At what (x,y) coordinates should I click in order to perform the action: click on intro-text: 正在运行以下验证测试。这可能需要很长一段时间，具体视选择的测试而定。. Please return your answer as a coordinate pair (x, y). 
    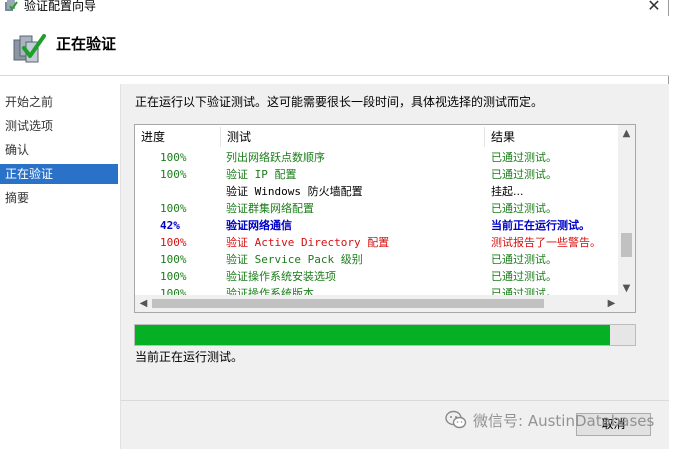
    Looking at the image, I should click on (339, 102).